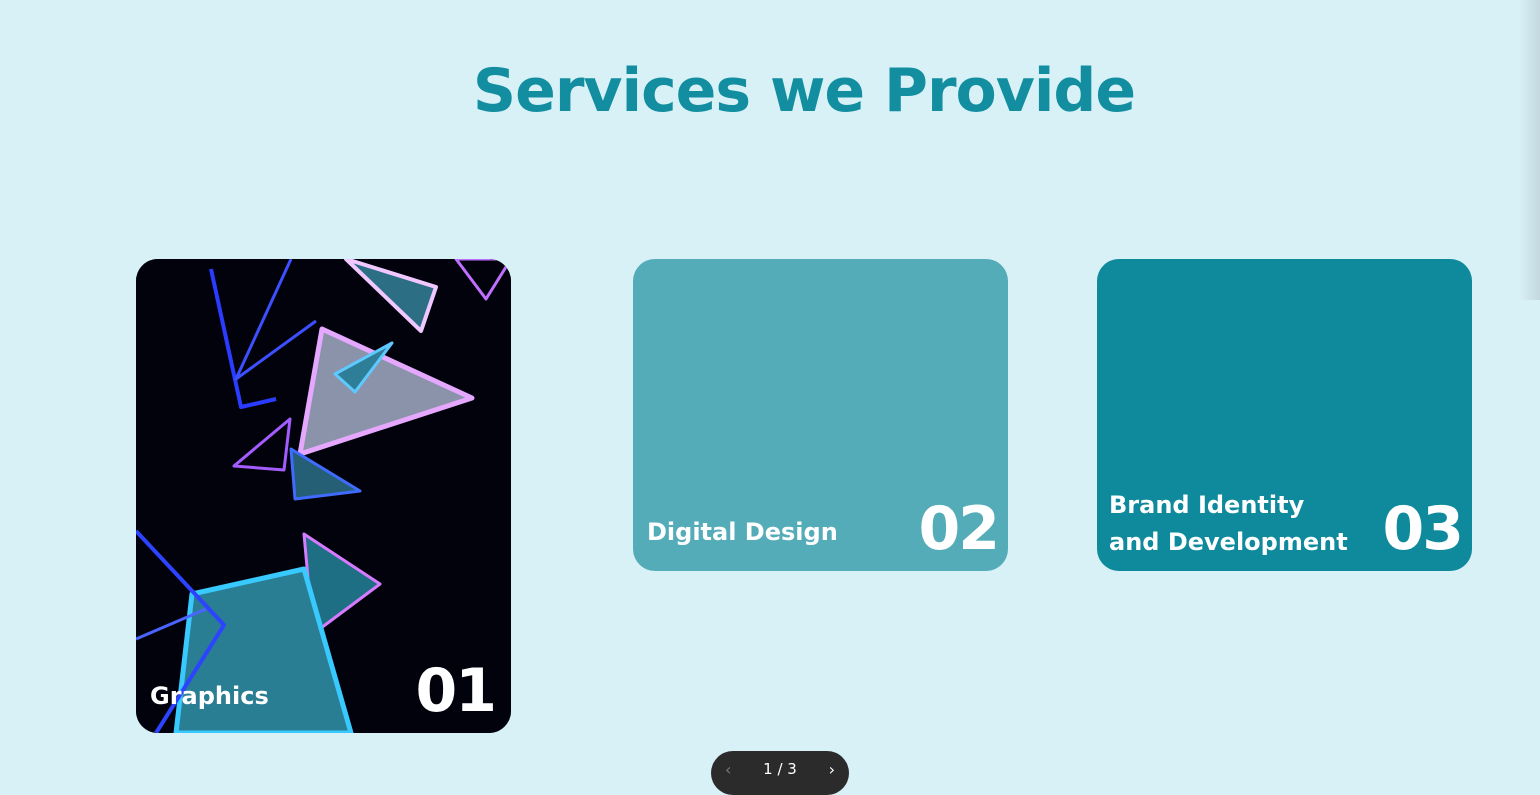 The height and width of the screenshot is (795, 1540). What do you see at coordinates (1284, 415) in the screenshot?
I see `service-card-brand-identity: Brand Identity and Development 03` at bounding box center [1284, 415].